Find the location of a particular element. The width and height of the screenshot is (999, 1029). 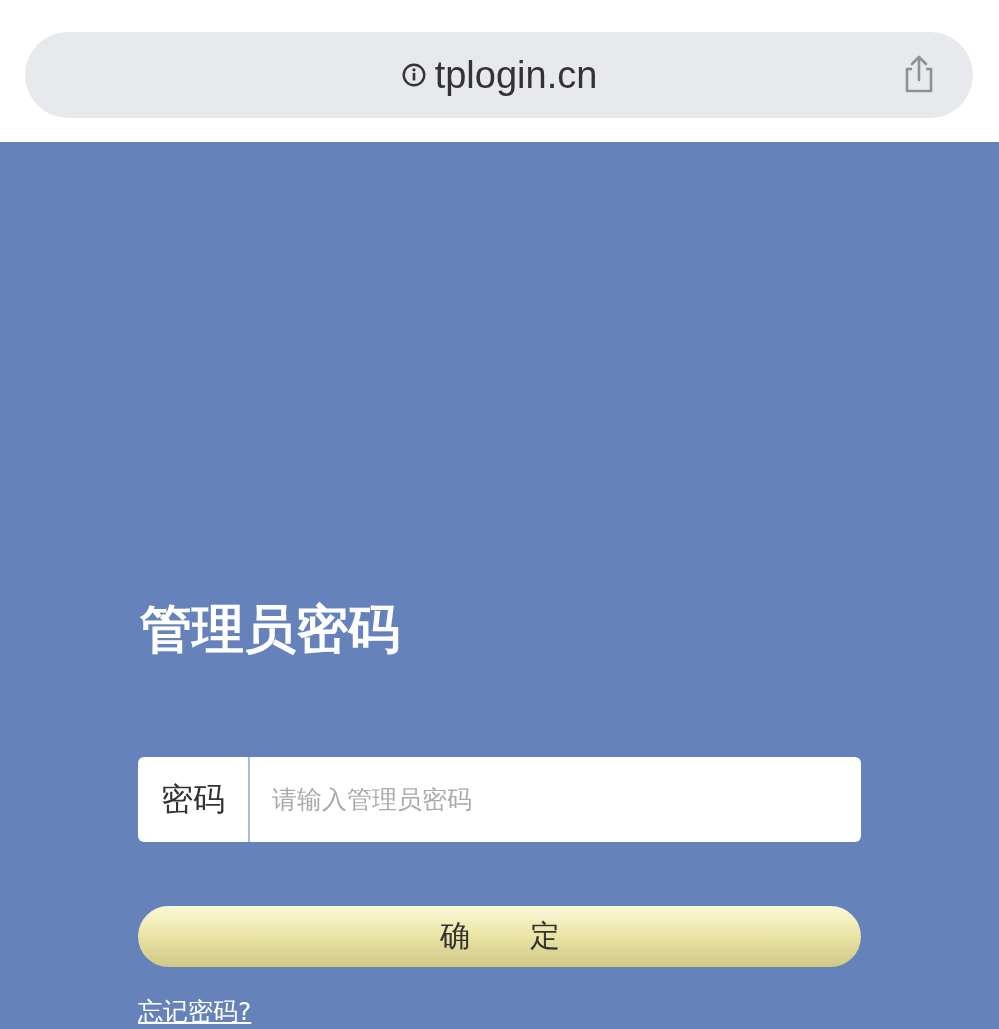

address-bar: tplogin.cn is located at coordinates (499, 75).